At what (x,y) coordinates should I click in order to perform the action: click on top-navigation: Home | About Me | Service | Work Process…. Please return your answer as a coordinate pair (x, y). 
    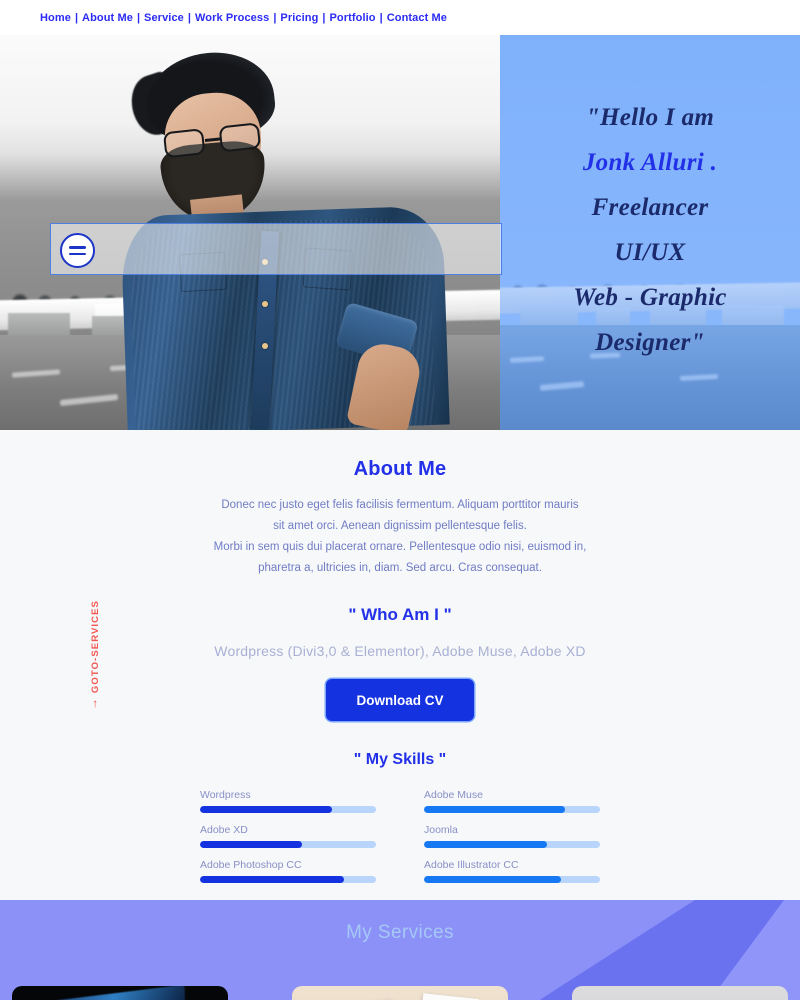
    Looking at the image, I should click on (400, 17).